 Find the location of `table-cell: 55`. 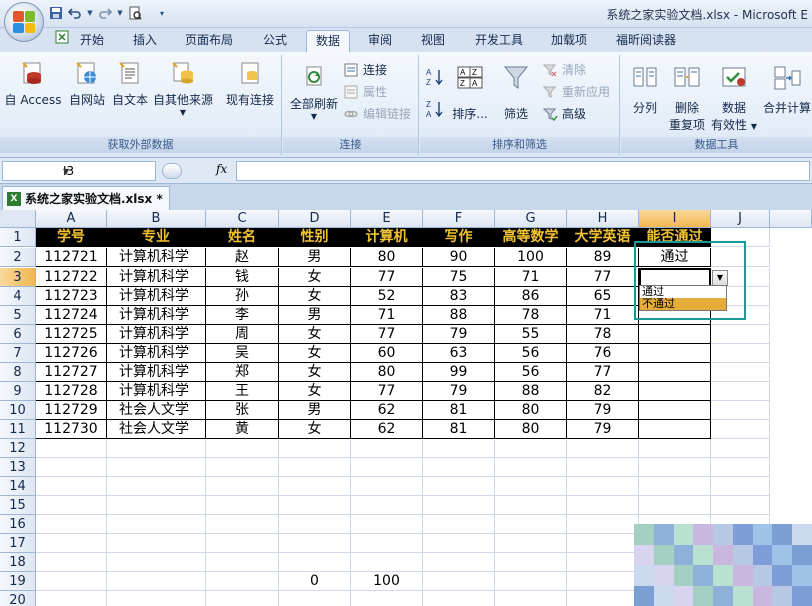

table-cell: 55 is located at coordinates (531, 334).